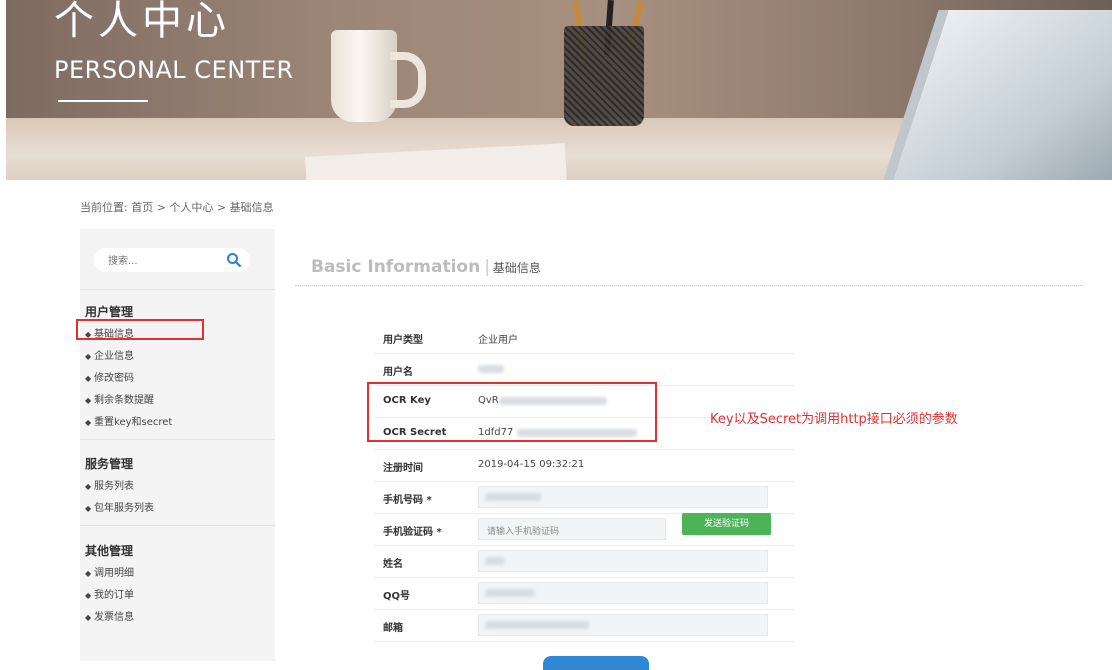  What do you see at coordinates (623, 625) in the screenshot?
I see `email-field` at bounding box center [623, 625].